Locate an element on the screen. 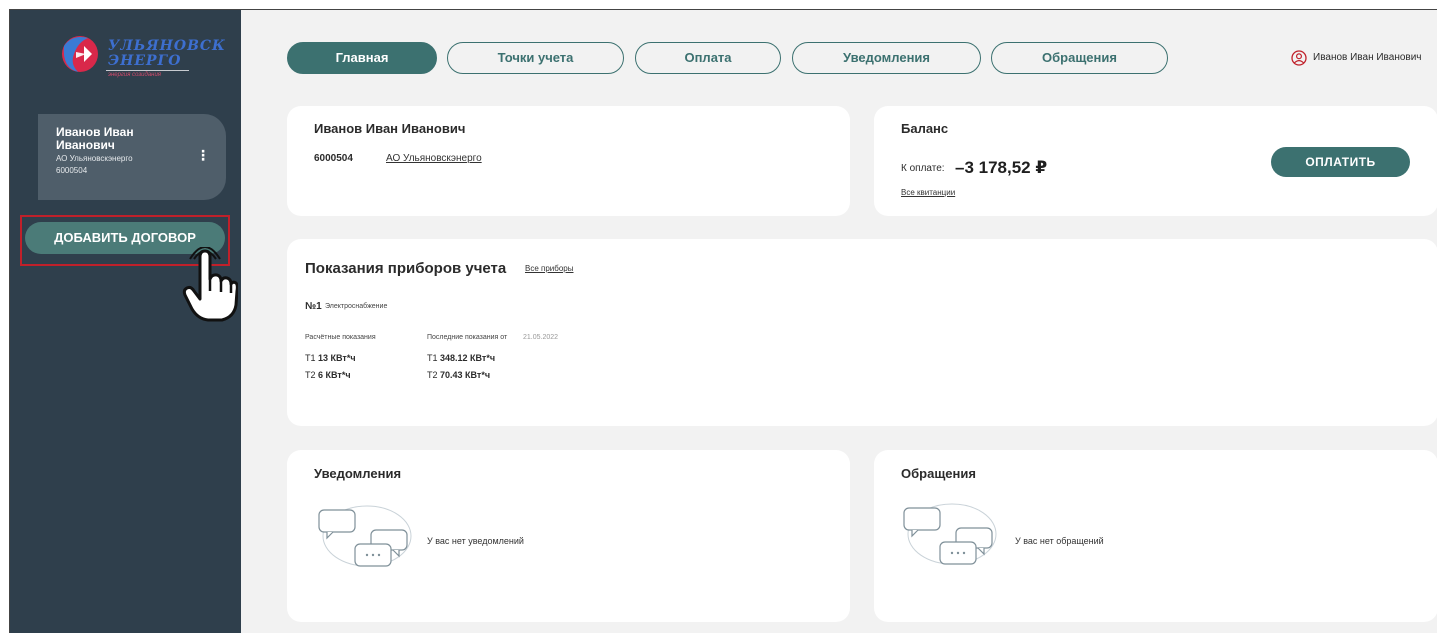 Image resolution: width=1437 pixels, height=633 pixels. account-number: 6000504 is located at coordinates (72, 170).